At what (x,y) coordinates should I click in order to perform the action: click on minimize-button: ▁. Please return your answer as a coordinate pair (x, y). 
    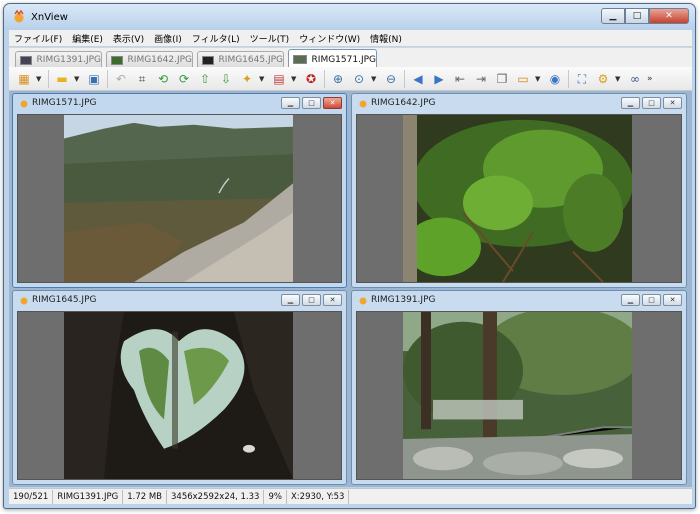
    Looking at the image, I should click on (613, 16).